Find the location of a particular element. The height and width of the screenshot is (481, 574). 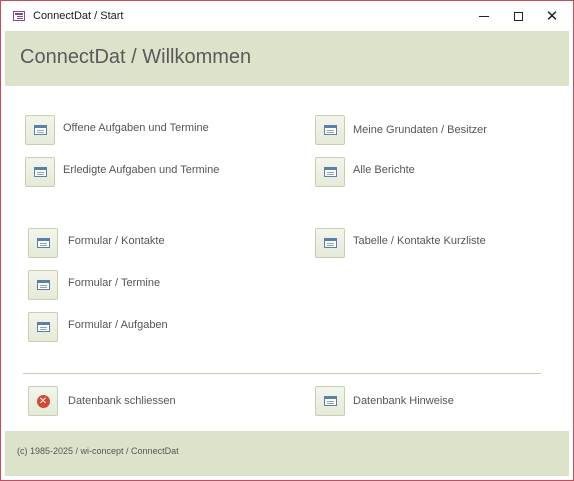

close-circle-icon: ✕ is located at coordinates (43, 401).